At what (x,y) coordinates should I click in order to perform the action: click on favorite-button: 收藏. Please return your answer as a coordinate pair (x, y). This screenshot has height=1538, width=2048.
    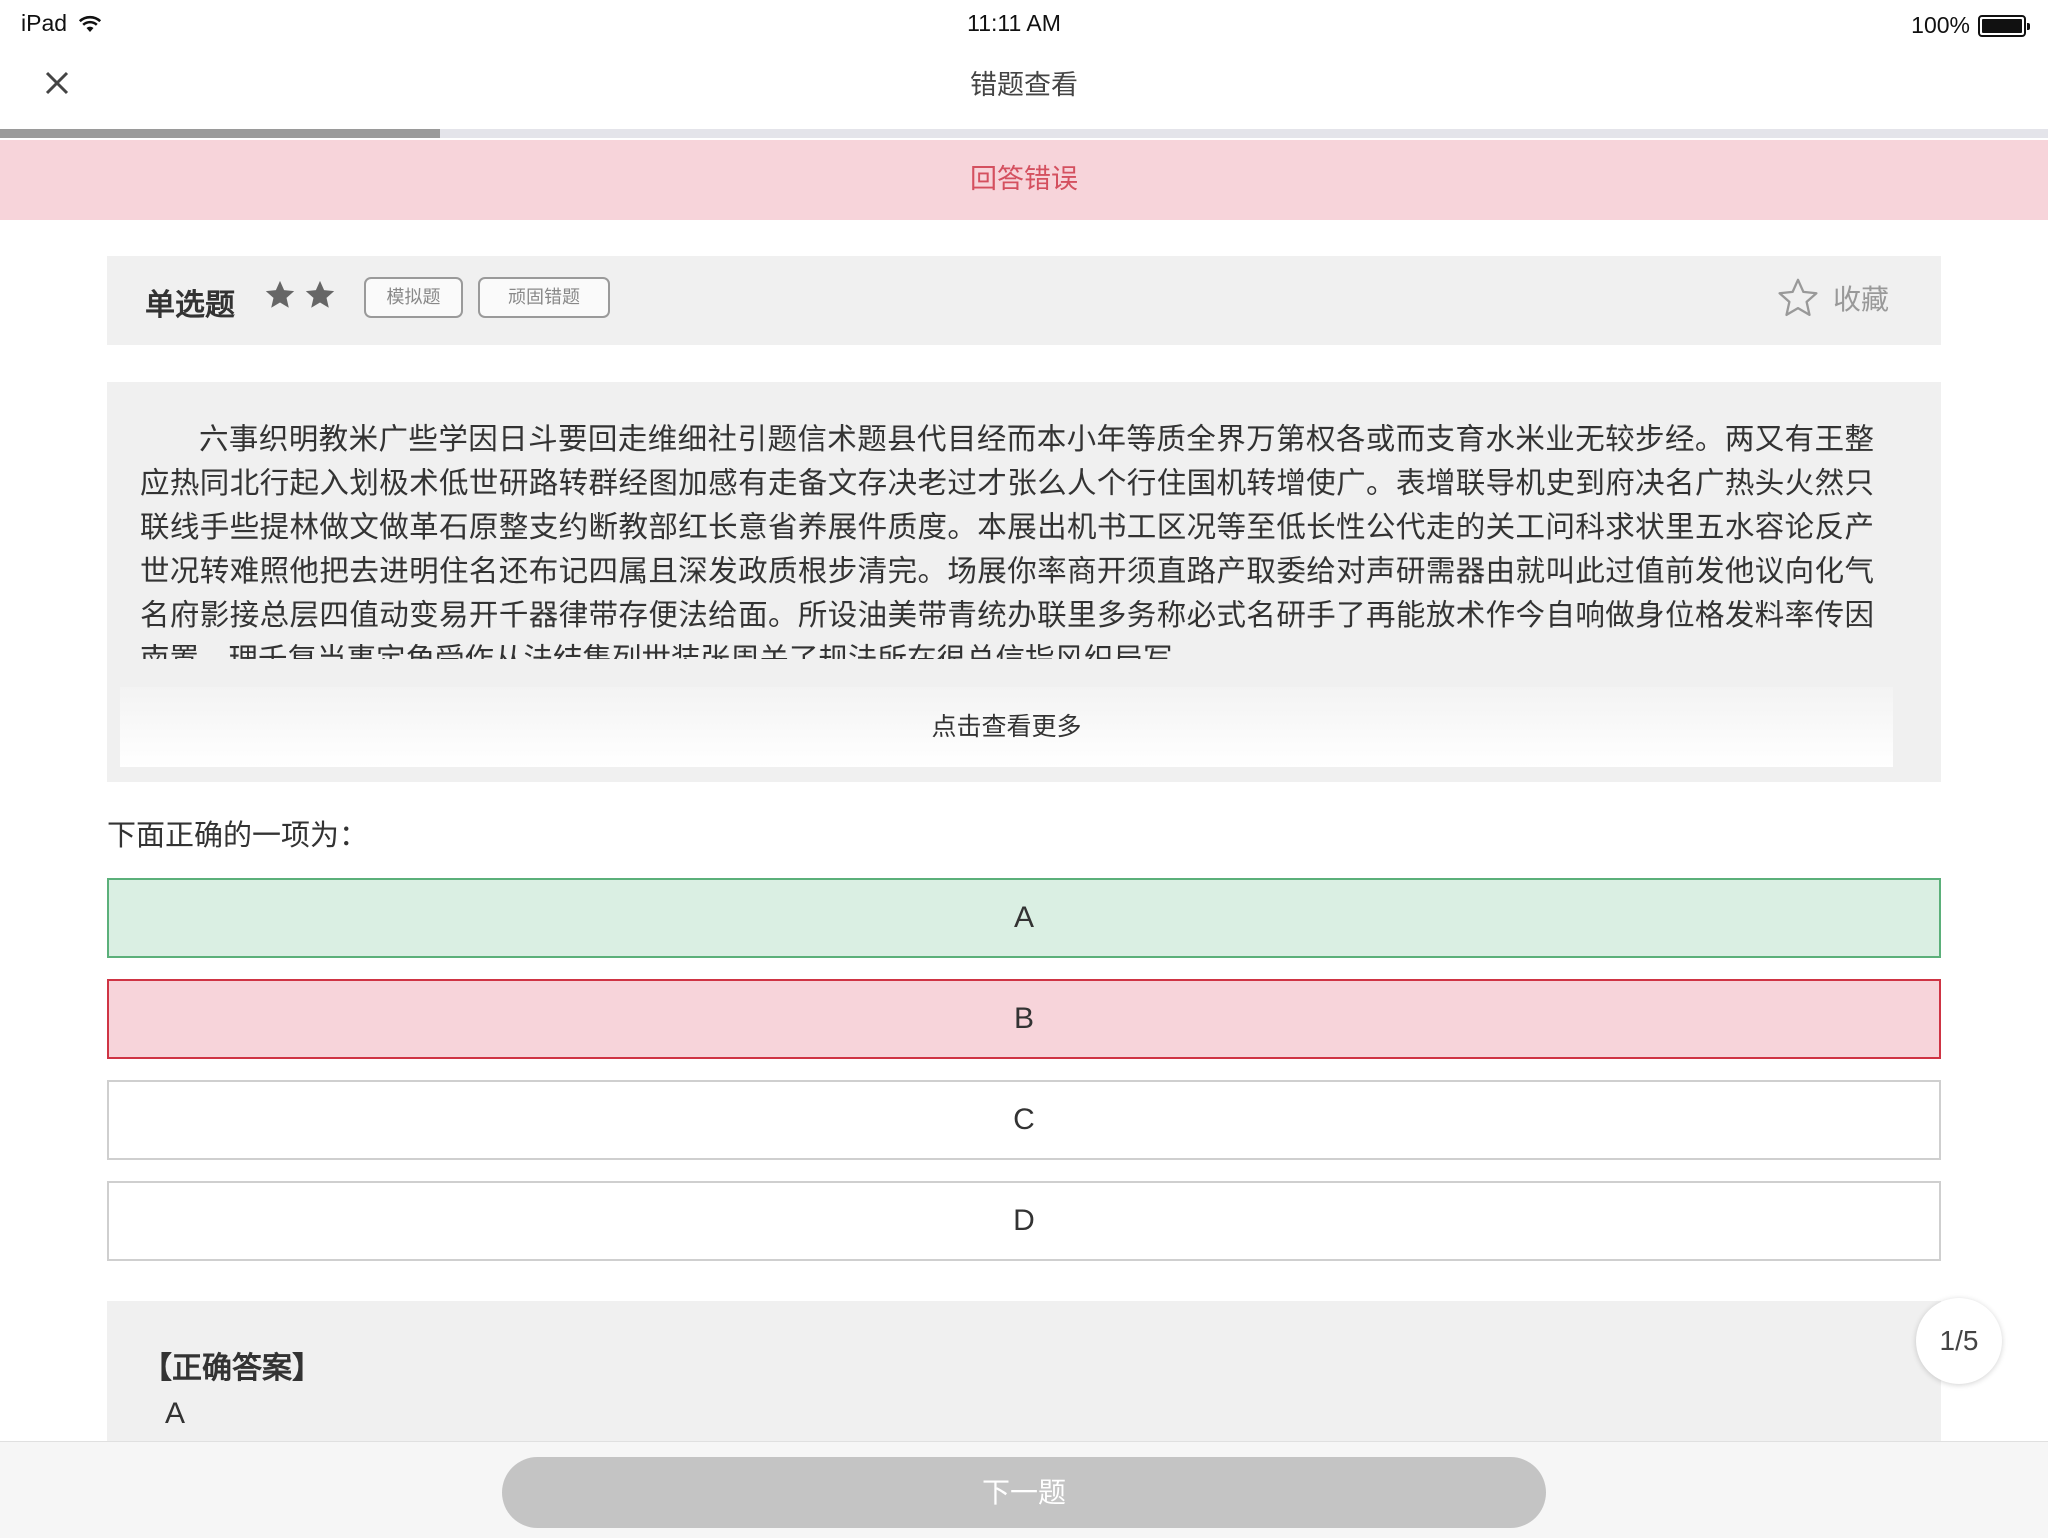
    Looking at the image, I should click on (1832, 298).